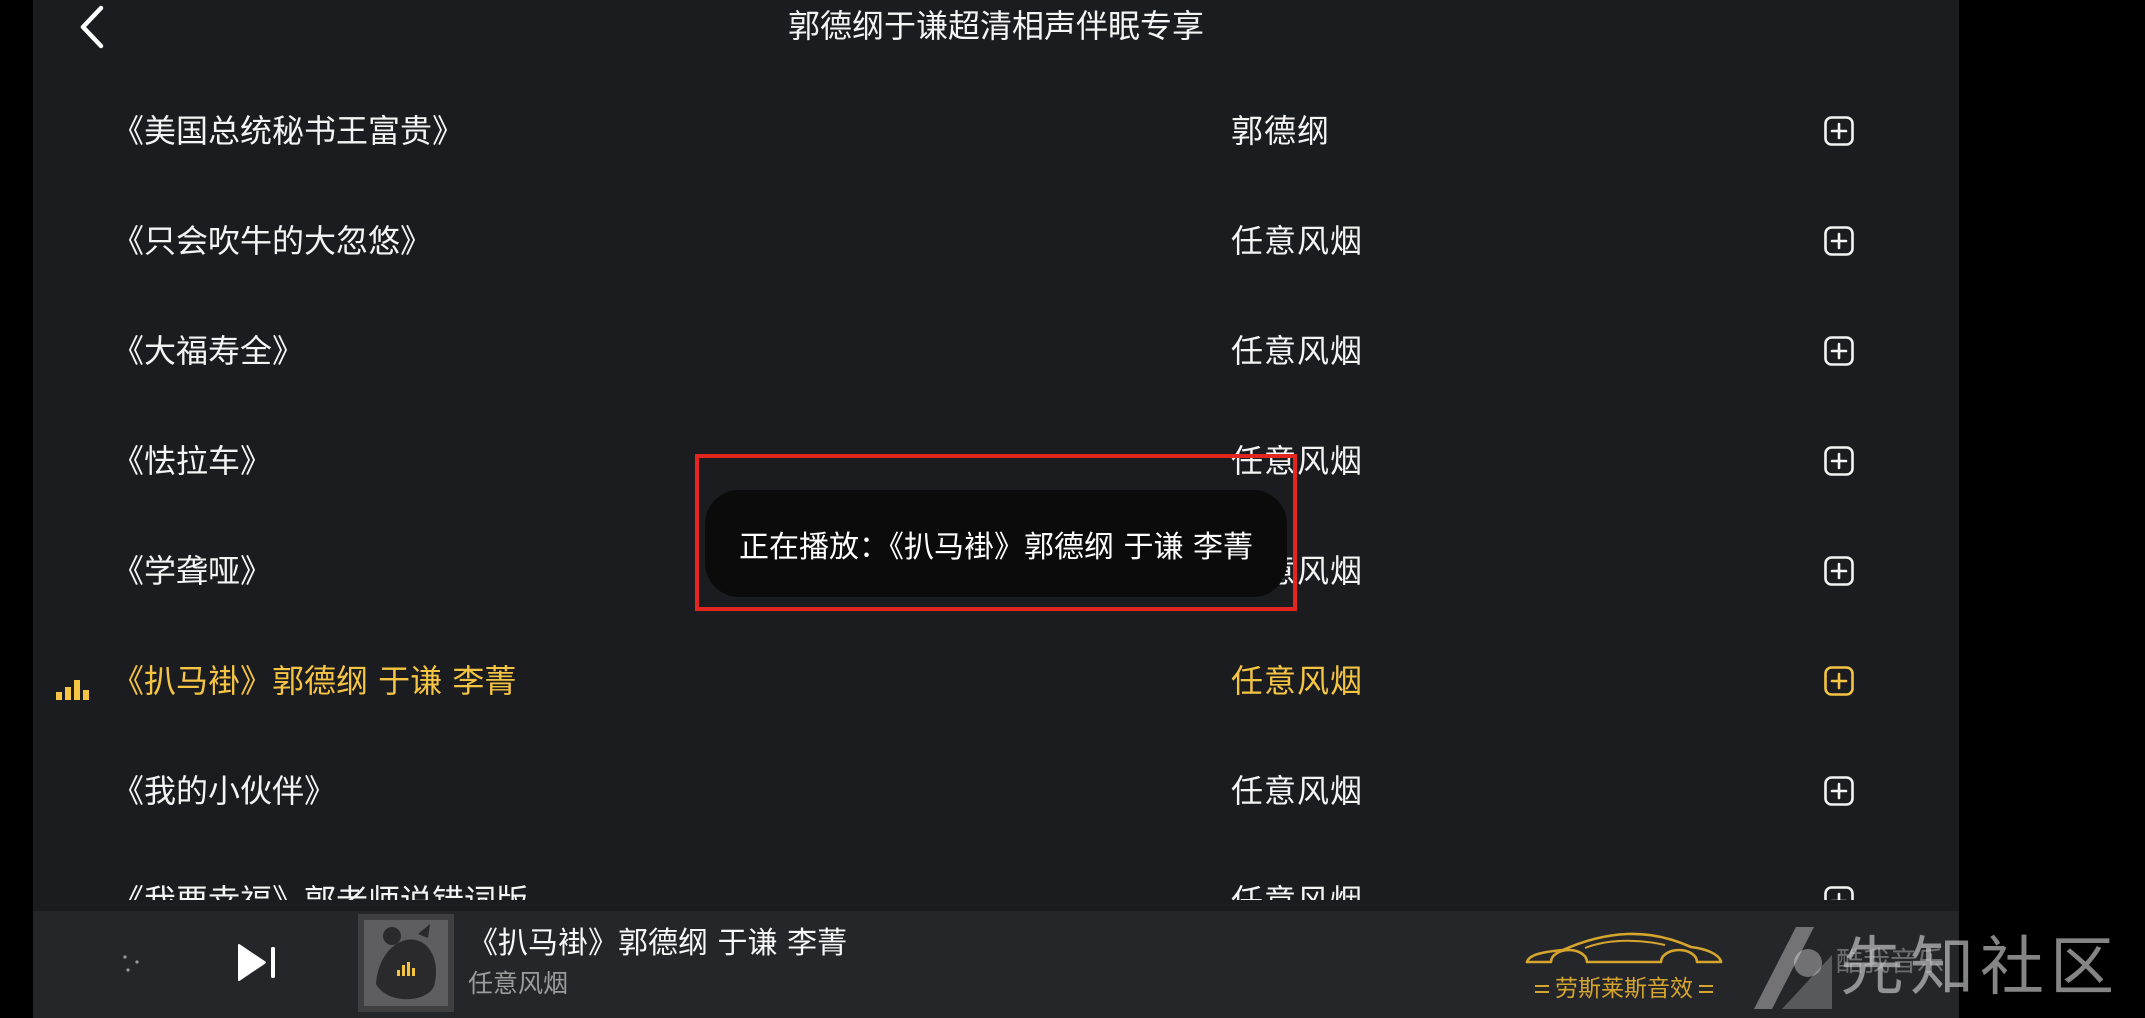 The image size is (2145, 1018). What do you see at coordinates (1281, 131) in the screenshot?
I see `track-artist: 郭德纲` at bounding box center [1281, 131].